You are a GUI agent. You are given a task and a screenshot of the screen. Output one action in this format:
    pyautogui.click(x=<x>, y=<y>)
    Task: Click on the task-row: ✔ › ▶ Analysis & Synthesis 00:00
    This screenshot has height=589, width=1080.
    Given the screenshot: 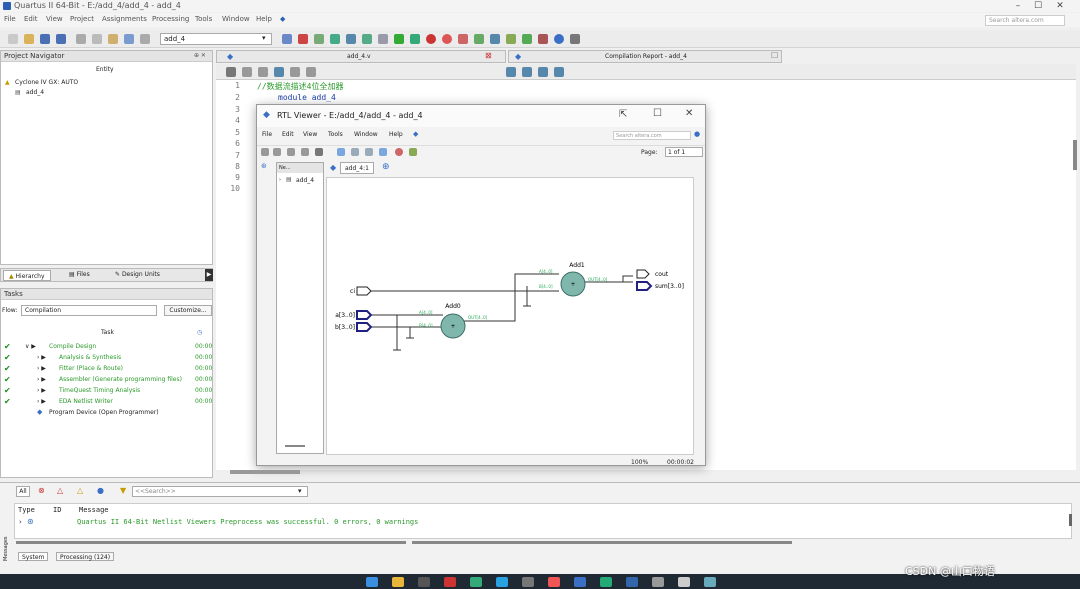 What is the action you would take?
    pyautogui.click(x=107, y=357)
    